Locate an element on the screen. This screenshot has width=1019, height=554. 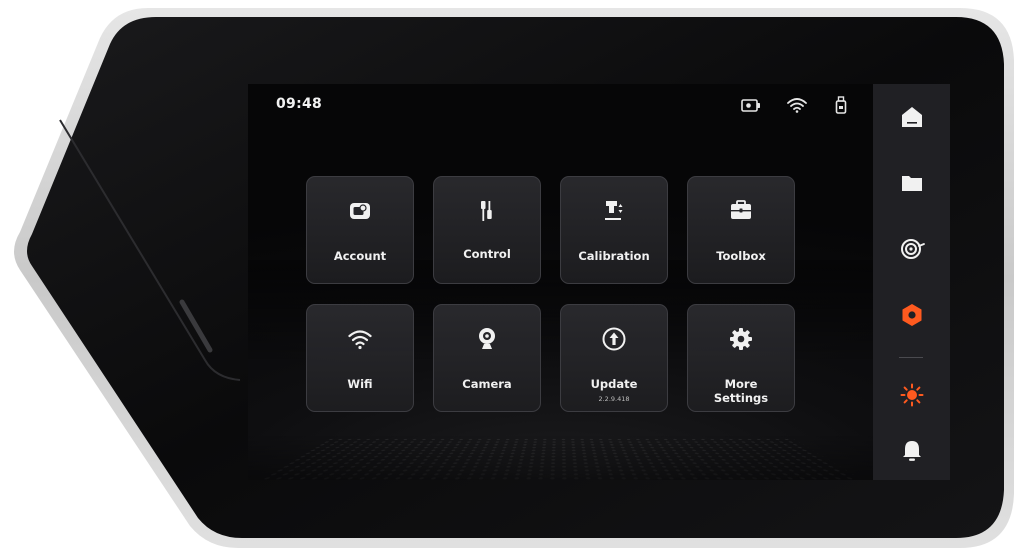
usb-drive-icon is located at coordinates (841, 105).